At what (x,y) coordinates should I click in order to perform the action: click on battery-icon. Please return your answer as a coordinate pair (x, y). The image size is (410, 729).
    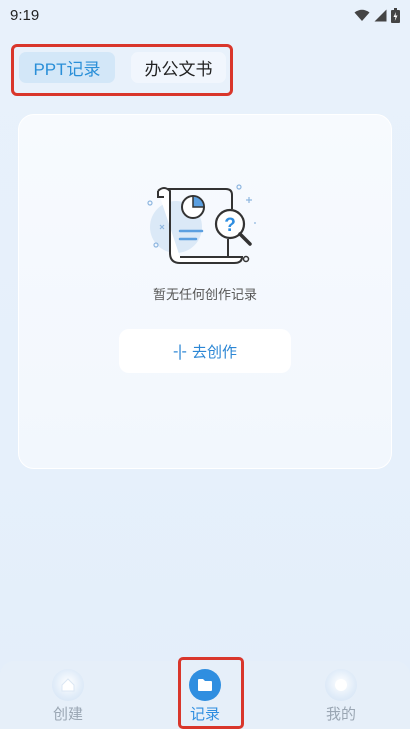
    Looking at the image, I should click on (395, 15).